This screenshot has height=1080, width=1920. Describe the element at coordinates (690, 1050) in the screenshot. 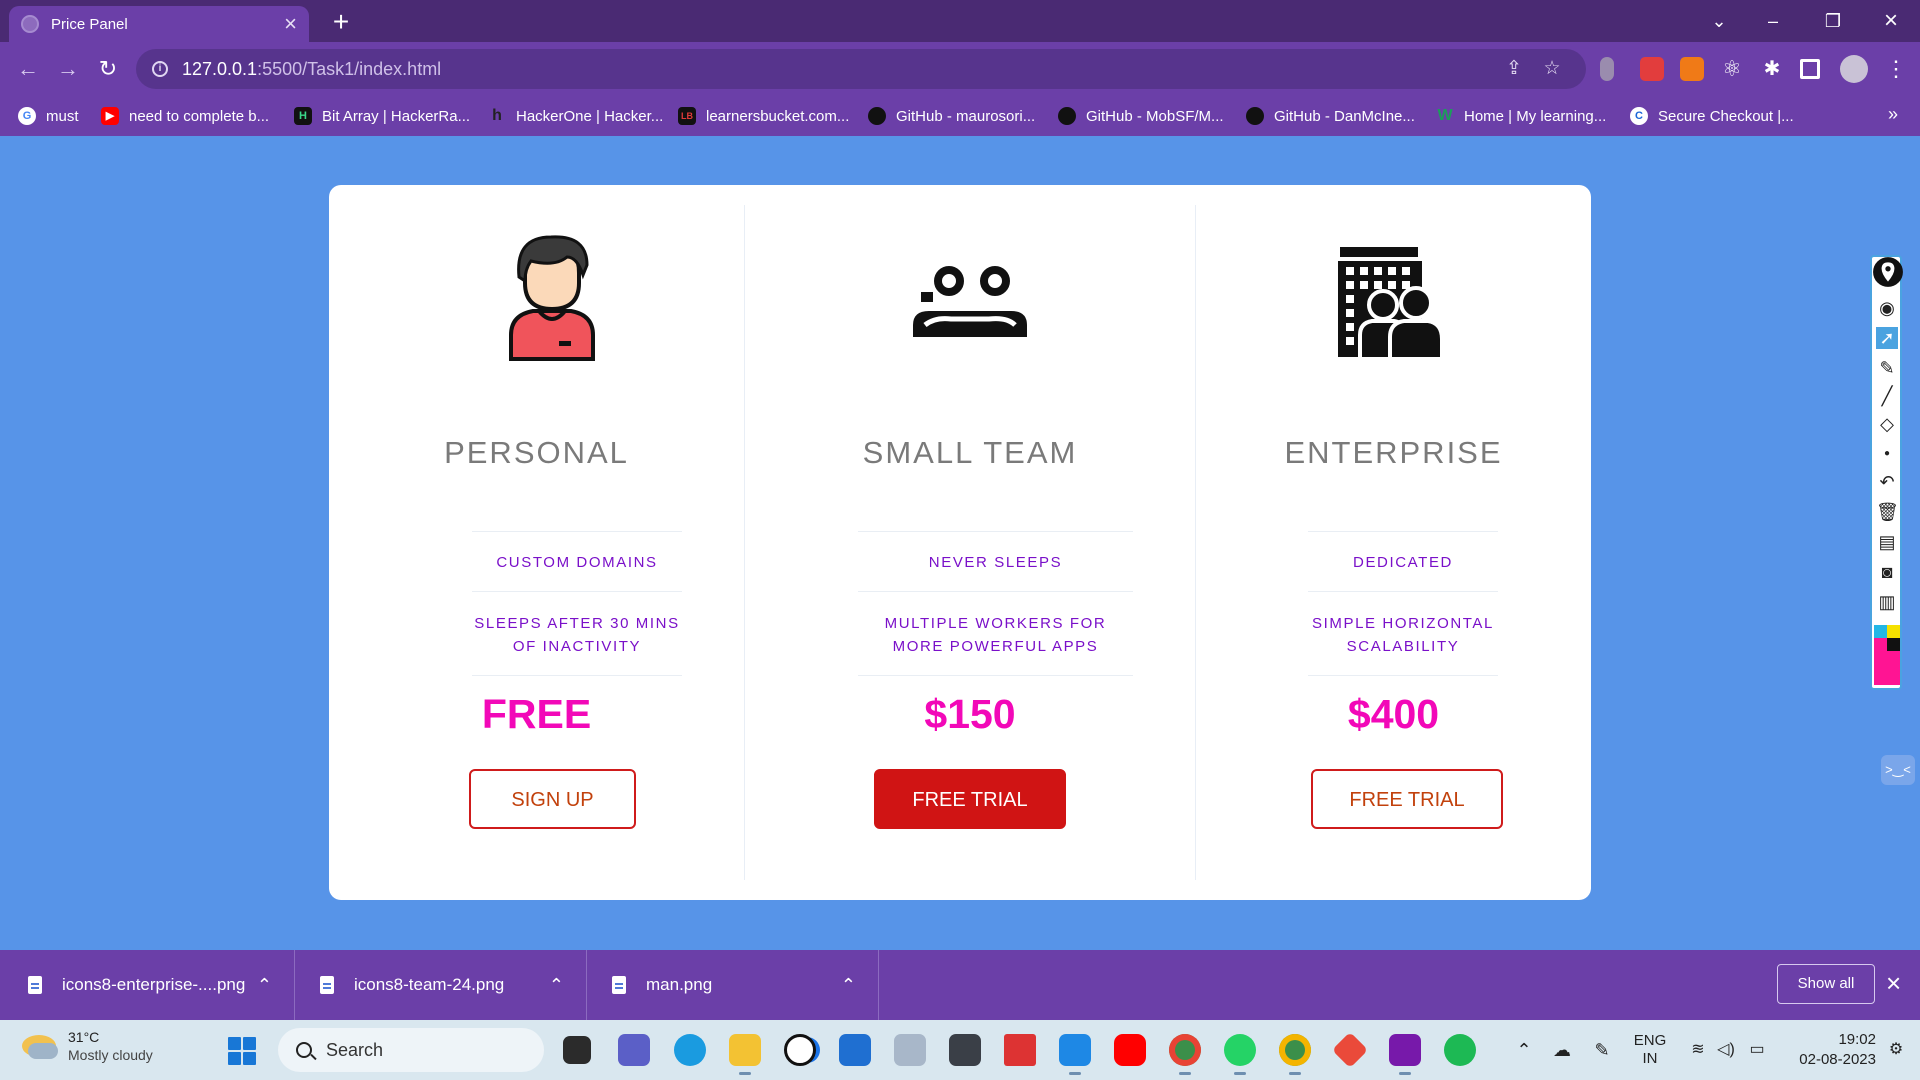

I see `edge-icon` at that location.